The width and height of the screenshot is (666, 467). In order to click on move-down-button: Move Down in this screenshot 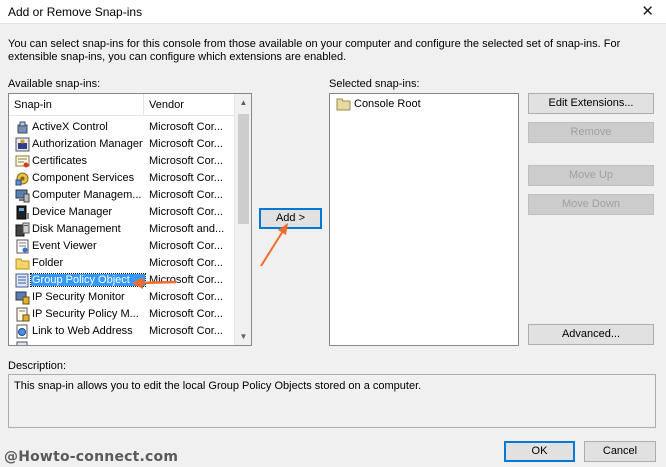, I will do `click(591, 204)`.